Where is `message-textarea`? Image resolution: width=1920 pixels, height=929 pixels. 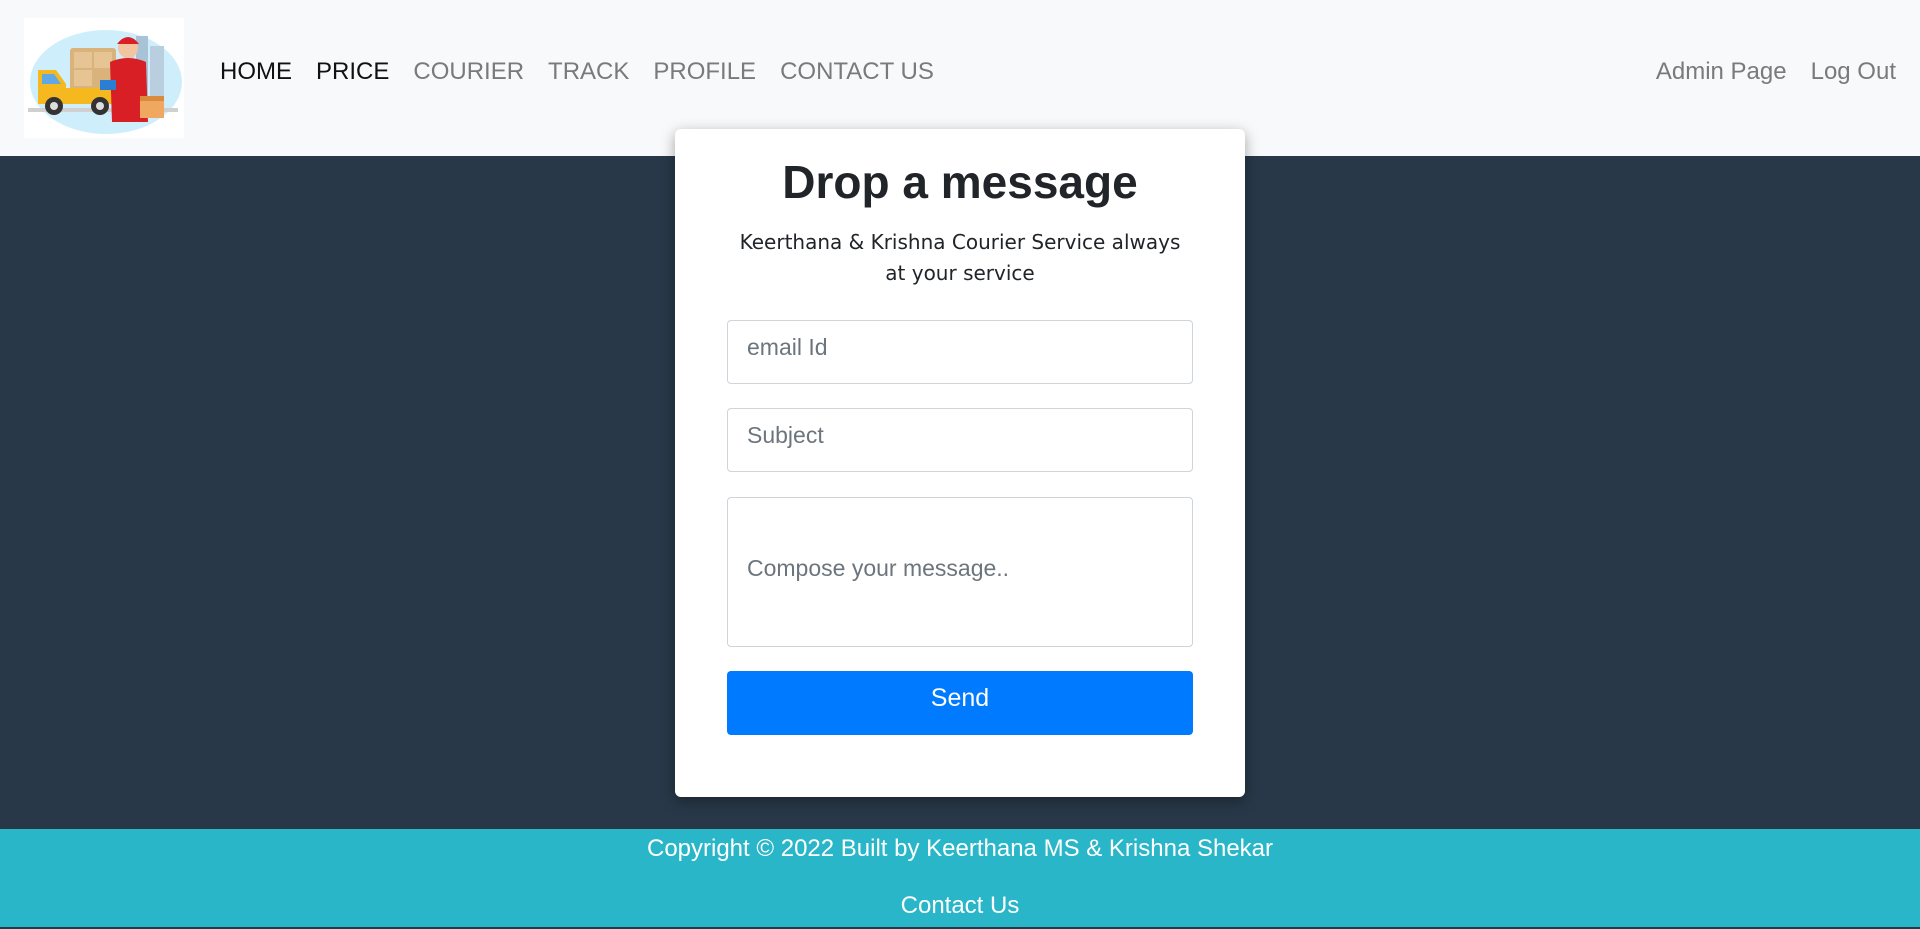 message-textarea is located at coordinates (960, 572).